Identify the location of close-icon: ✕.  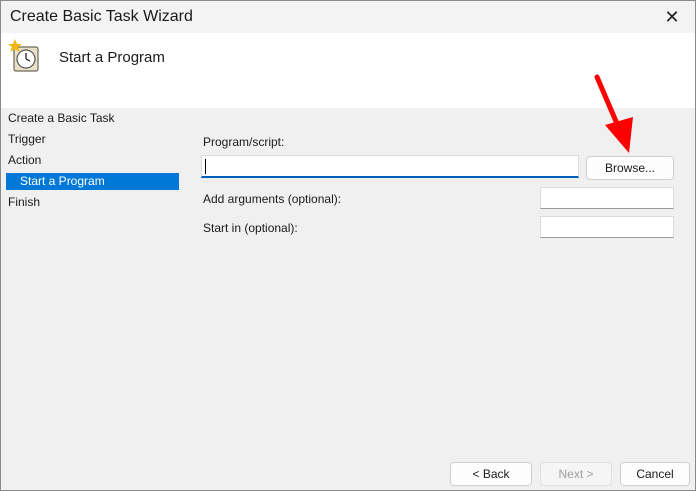
(672, 16).